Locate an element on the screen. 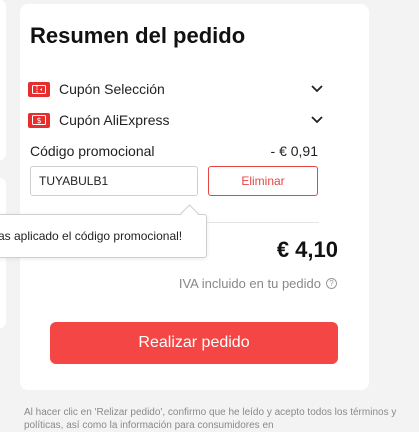  coupon-ticket-icon is located at coordinates (39, 89).